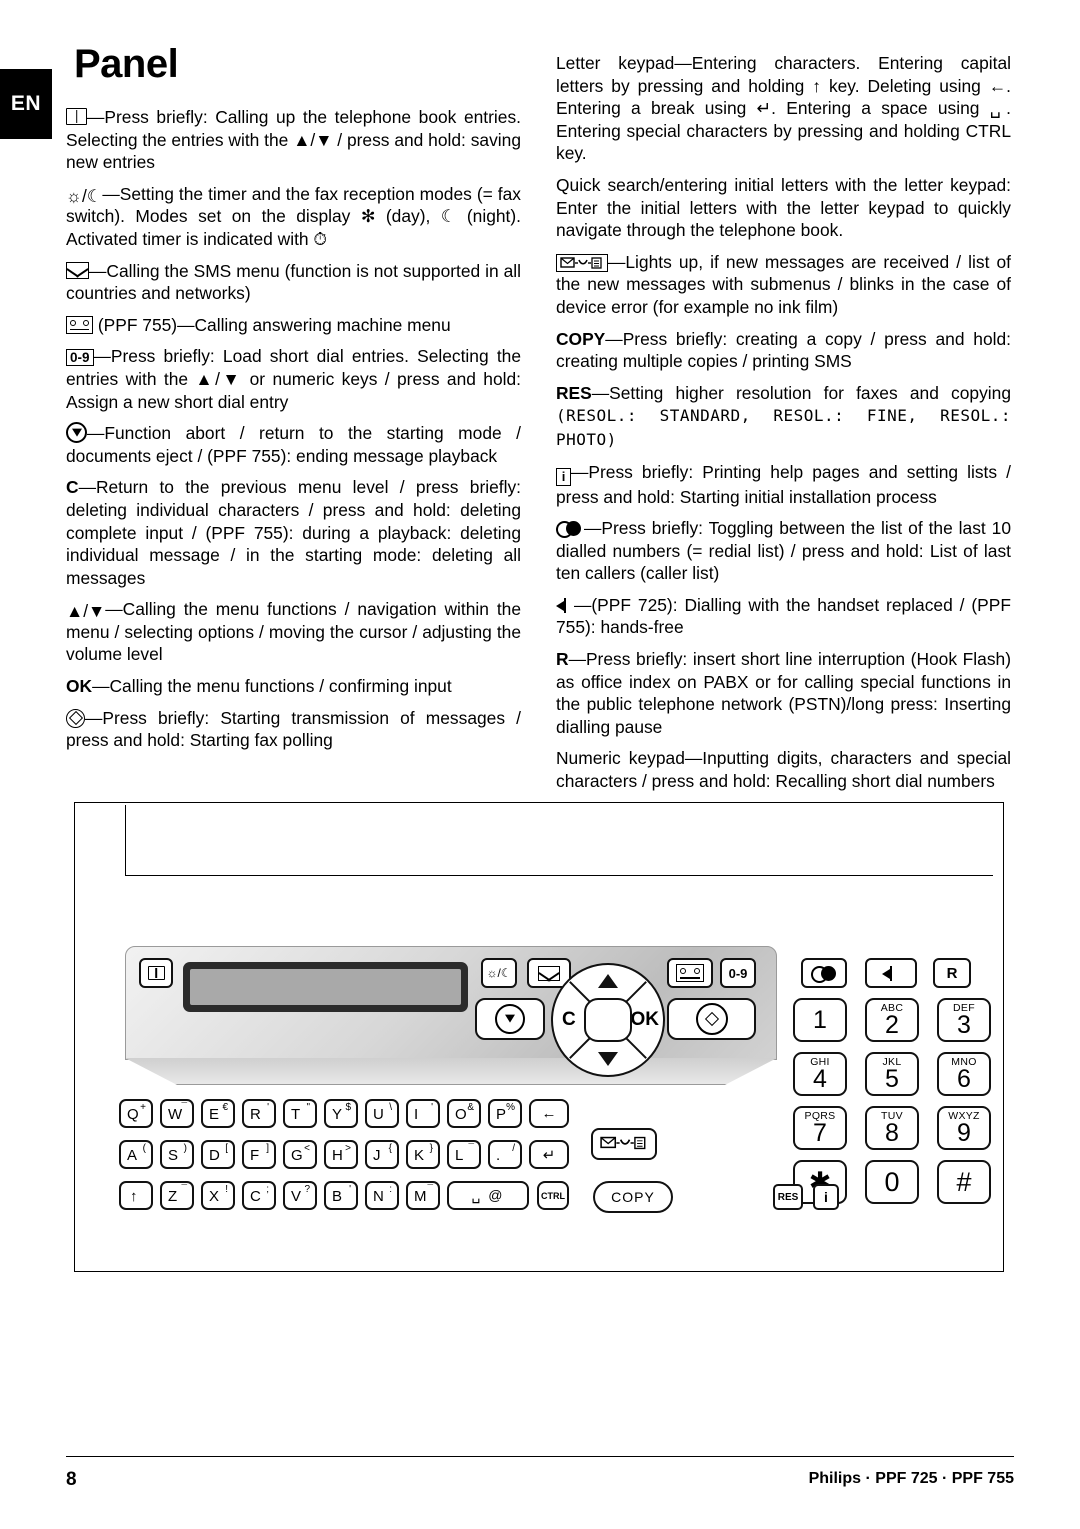 The width and height of the screenshot is (1080, 1529). I want to click on letter-key-w: W ¯, so click(177, 1113).